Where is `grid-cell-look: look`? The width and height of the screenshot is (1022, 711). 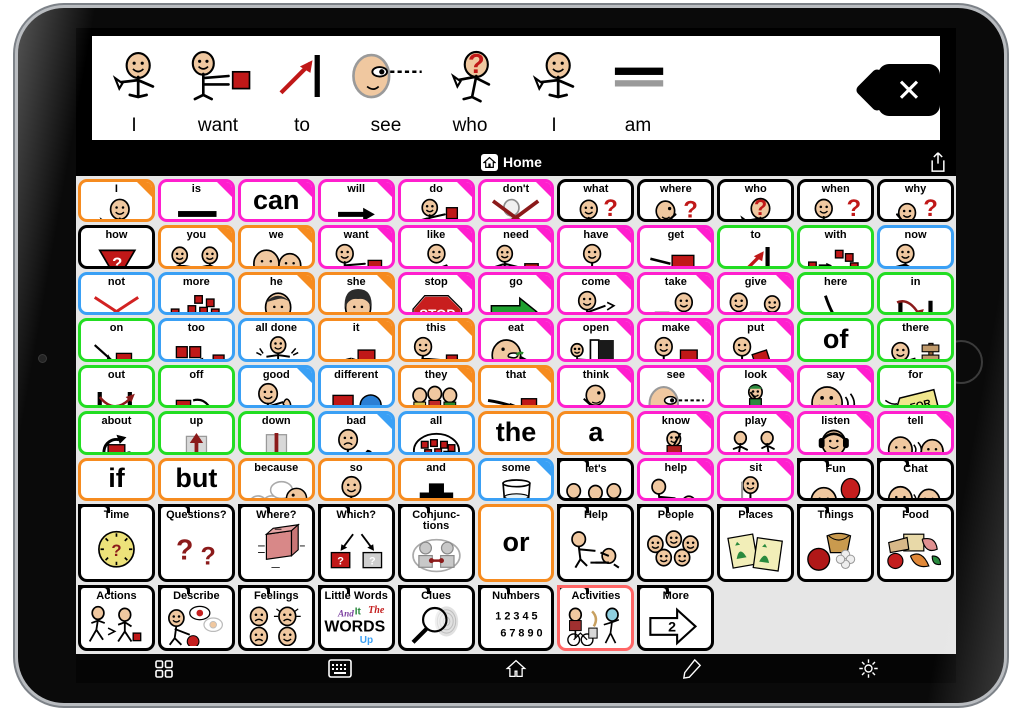 grid-cell-look: look is located at coordinates (756, 386).